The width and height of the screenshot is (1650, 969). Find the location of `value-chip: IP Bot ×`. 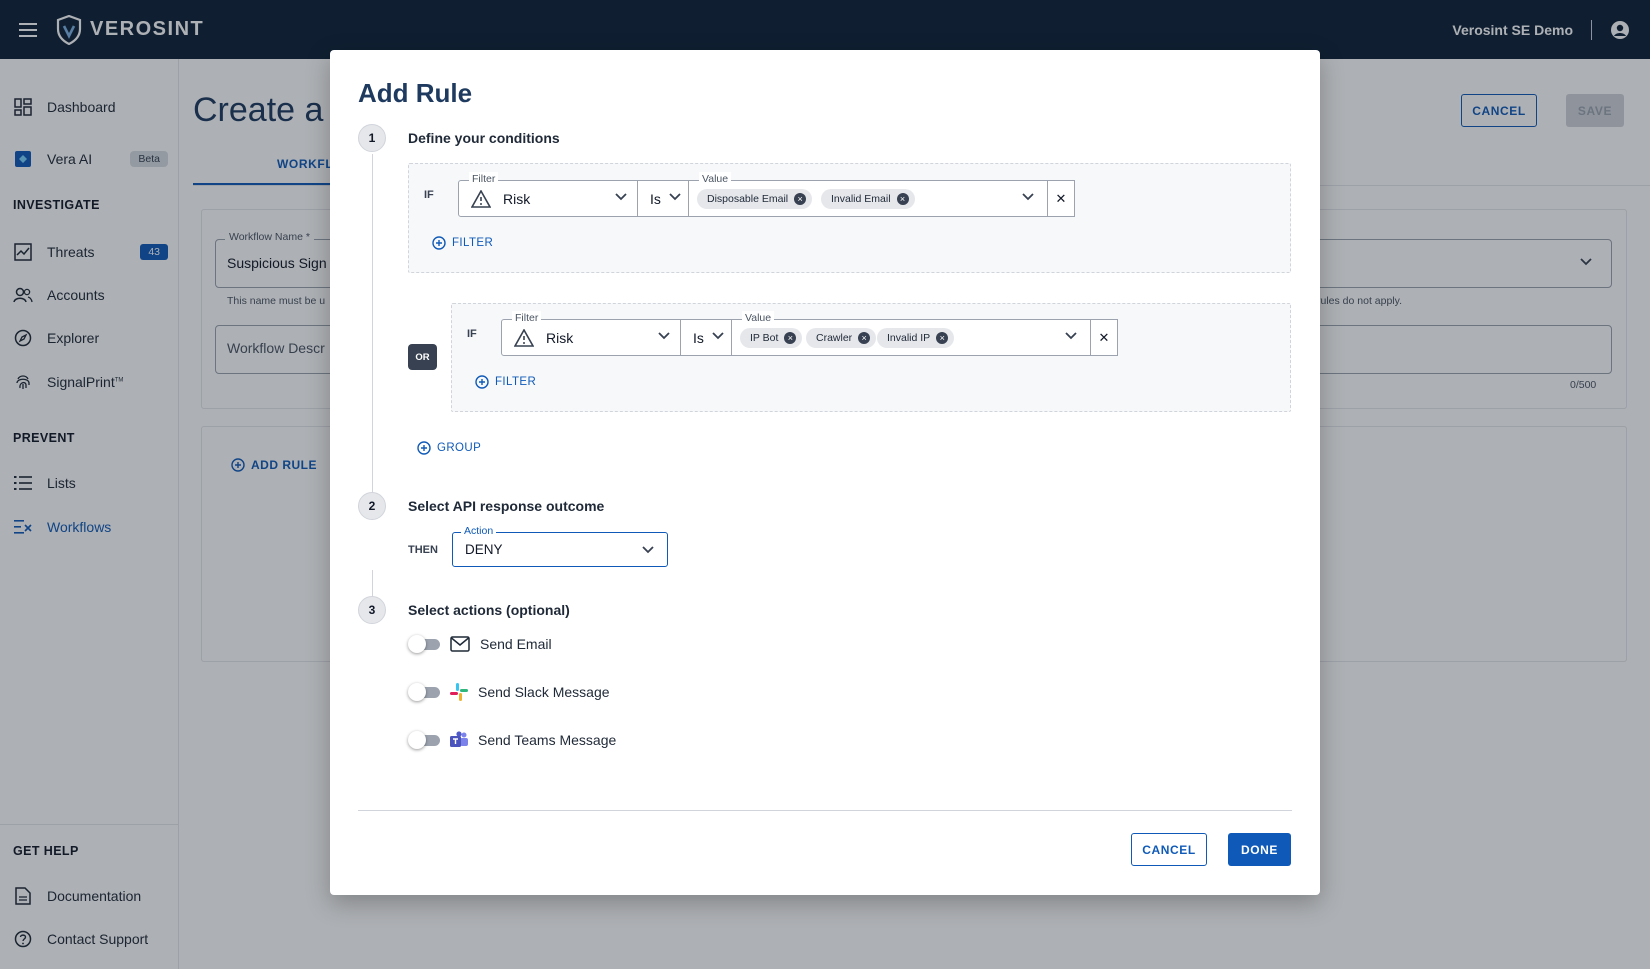

value-chip: IP Bot × is located at coordinates (771, 338).